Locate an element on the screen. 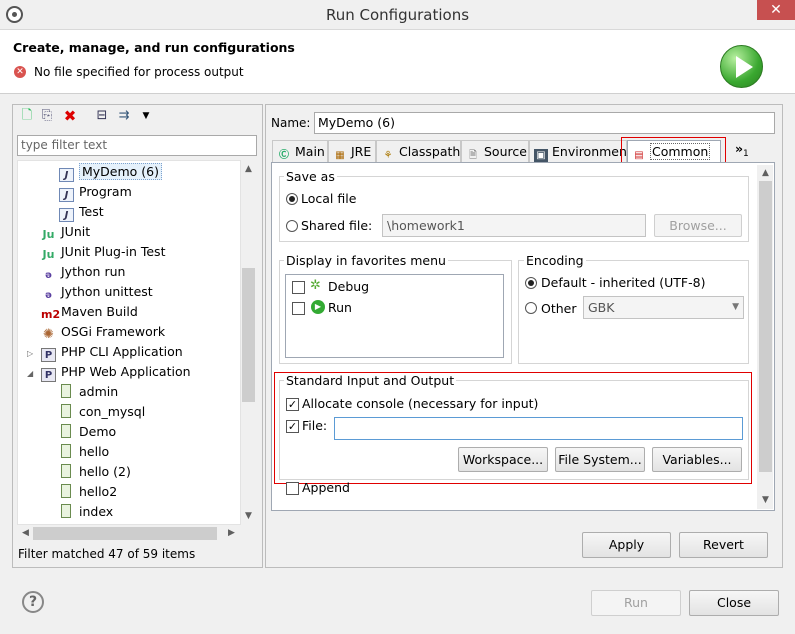 The height and width of the screenshot is (634, 795). tree-item-program: J Program is located at coordinates (95, 192).